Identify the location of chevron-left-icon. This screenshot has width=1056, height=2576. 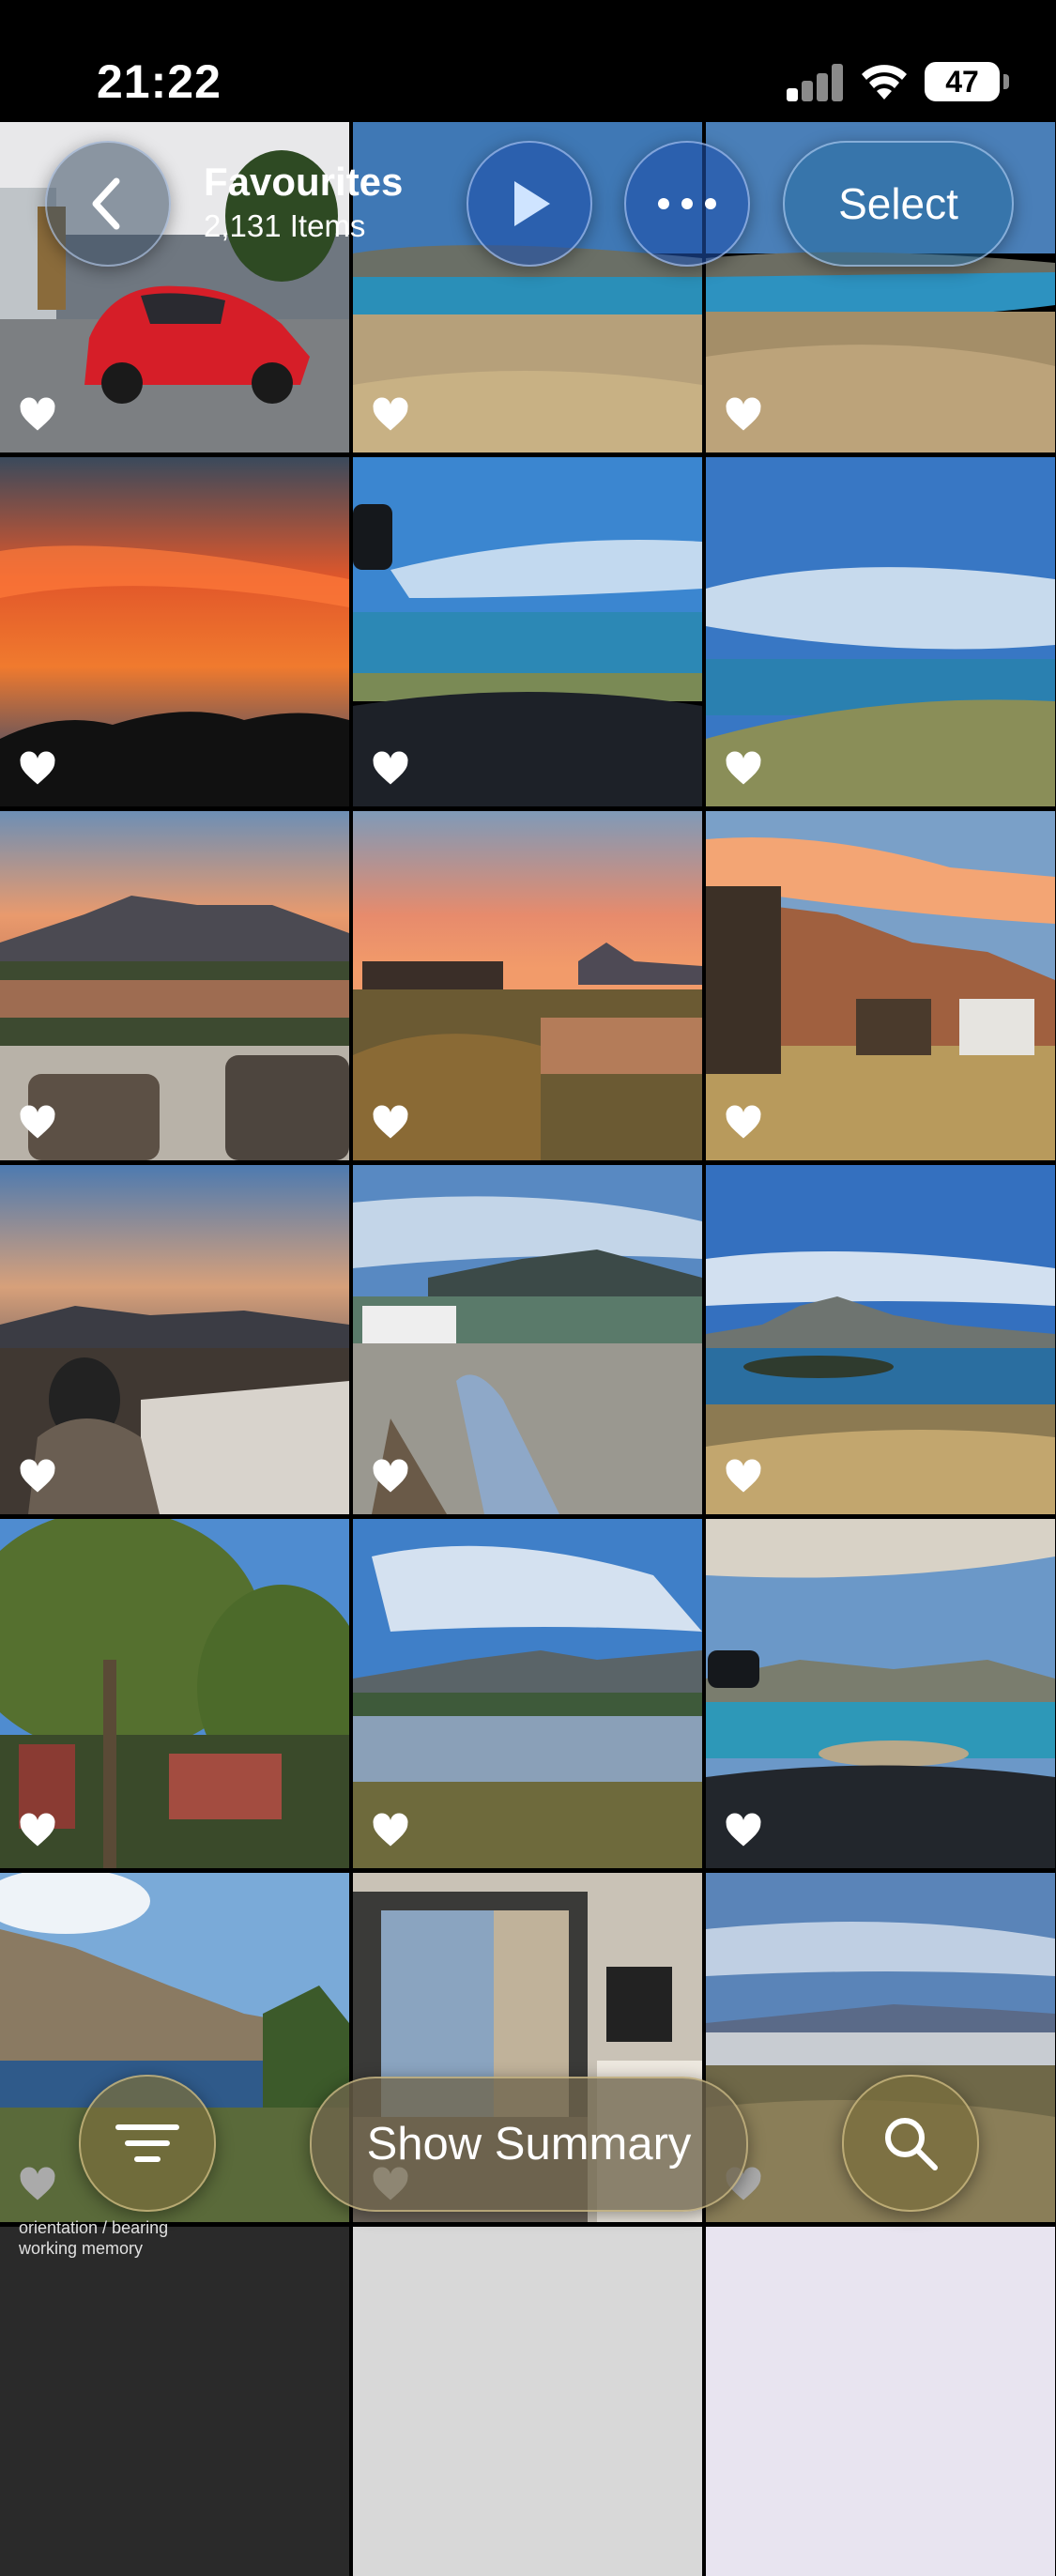
(106, 204).